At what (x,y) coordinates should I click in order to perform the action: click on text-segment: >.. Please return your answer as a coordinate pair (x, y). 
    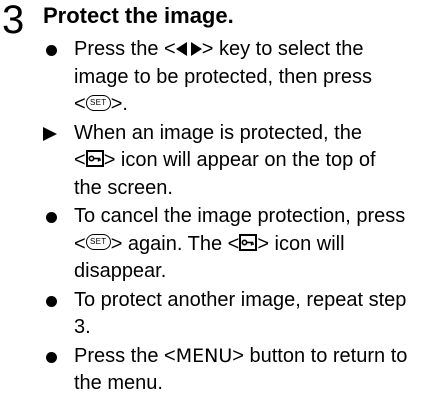
    Looking at the image, I should click on (119, 104).